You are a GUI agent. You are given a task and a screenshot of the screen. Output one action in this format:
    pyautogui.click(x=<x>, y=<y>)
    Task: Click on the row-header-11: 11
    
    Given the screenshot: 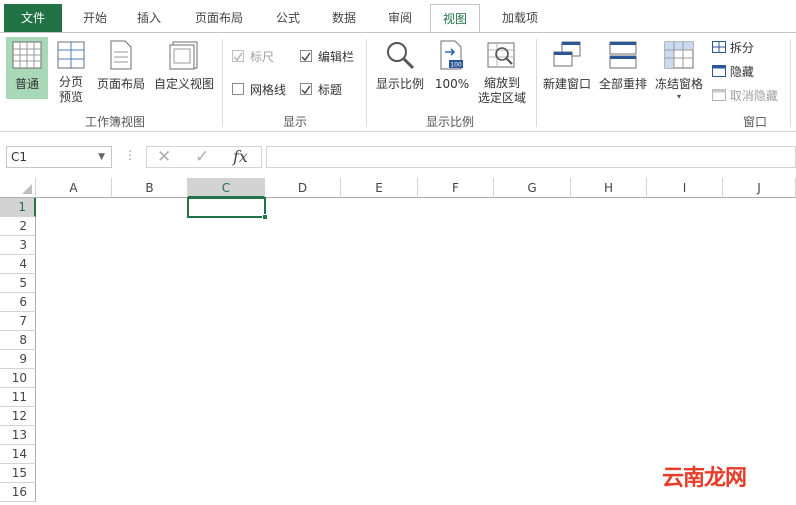 What is the action you would take?
    pyautogui.click(x=18, y=397)
    